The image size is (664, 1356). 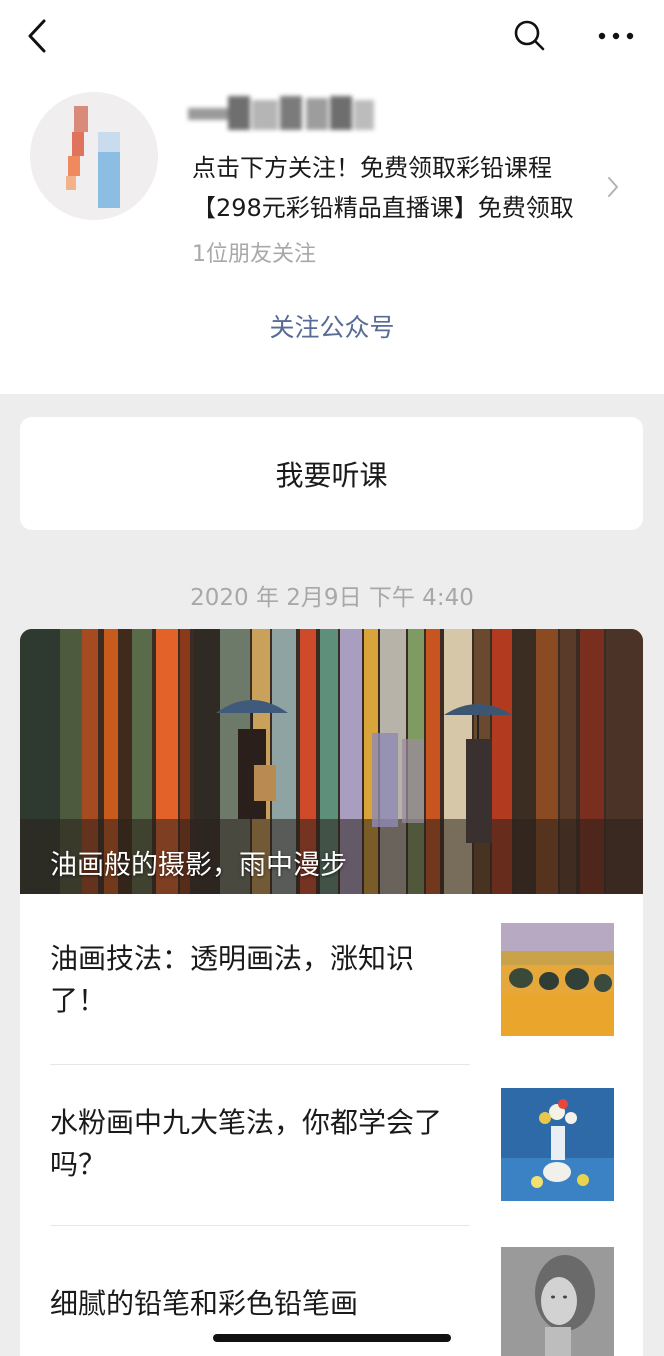 I want to click on search-icon, so click(x=530, y=36).